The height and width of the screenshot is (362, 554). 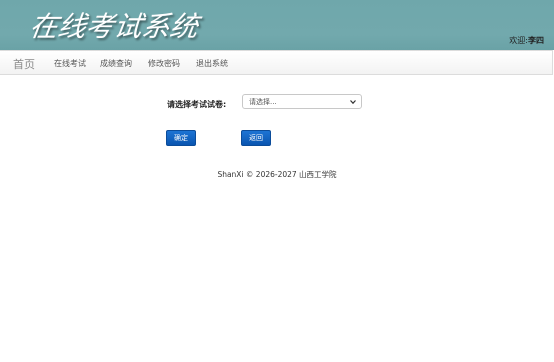 I want to click on nav-item-online-exam: 在线考试, so click(x=70, y=63).